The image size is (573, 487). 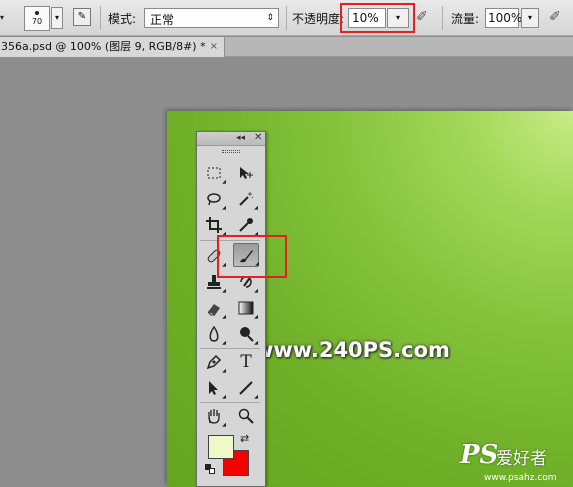 What do you see at coordinates (57, 18) in the screenshot?
I see `brush-preset-dropdown: ▾` at bounding box center [57, 18].